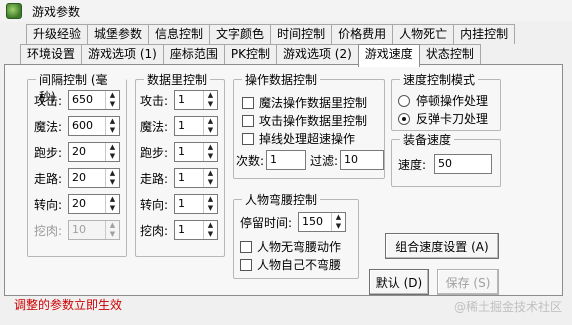 The height and width of the screenshot is (325, 572). What do you see at coordinates (362, 34) in the screenshot?
I see `tab-price-fee: 价格费用` at bounding box center [362, 34].